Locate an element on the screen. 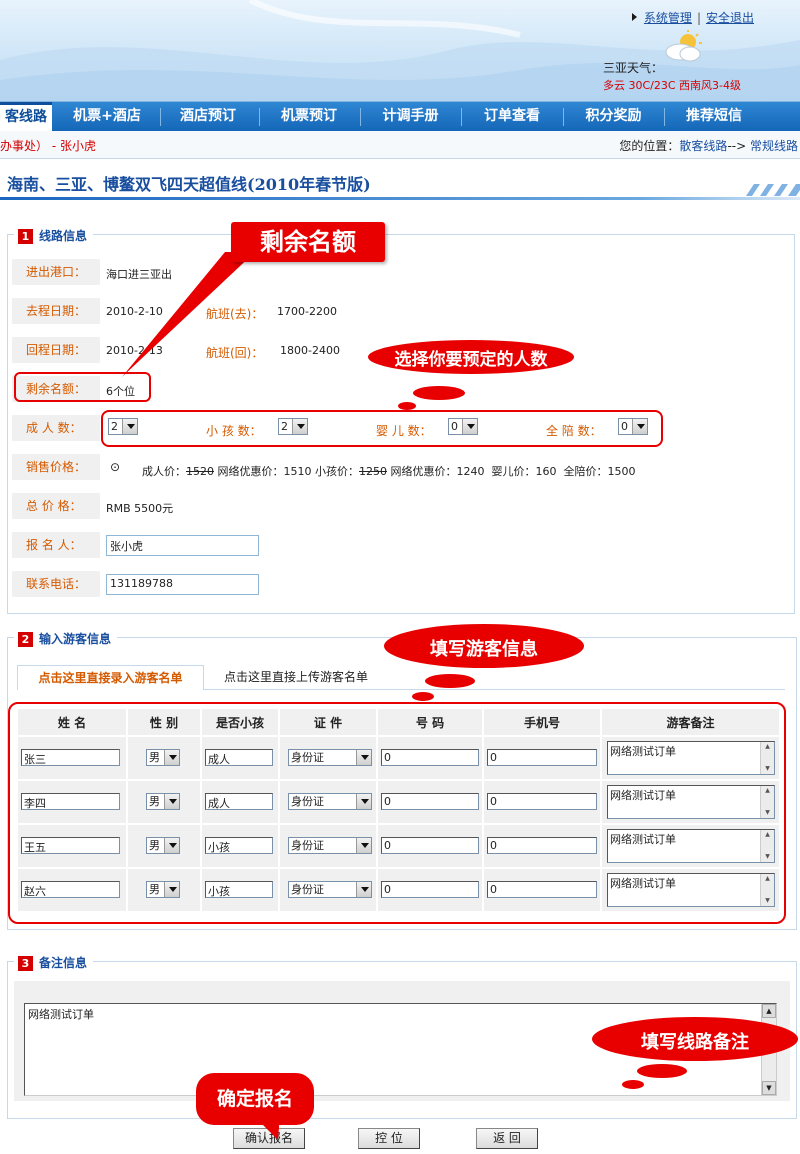 This screenshot has height=1154, width=800. return-date-label: 回程日期： is located at coordinates (56, 350).